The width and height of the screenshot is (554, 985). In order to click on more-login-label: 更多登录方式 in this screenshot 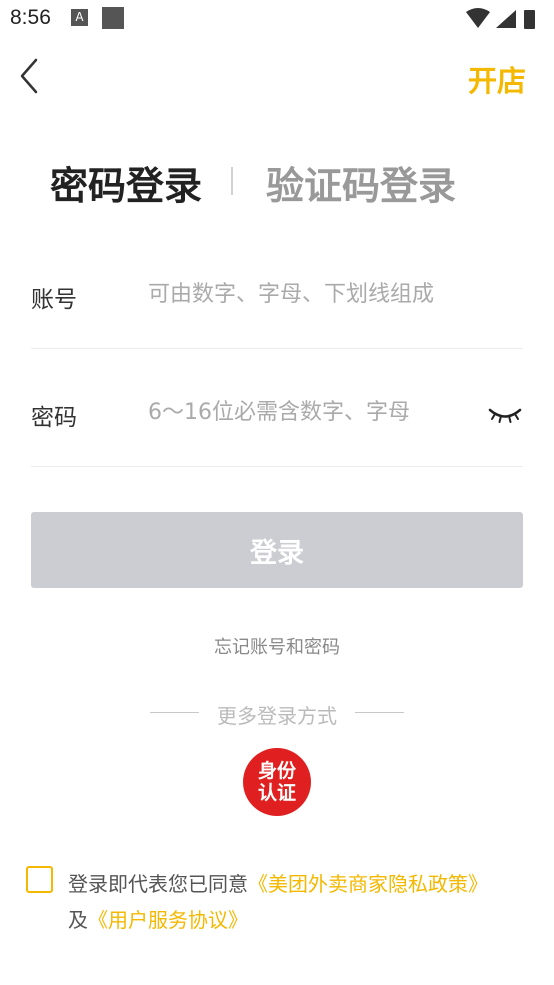, I will do `click(277, 716)`.